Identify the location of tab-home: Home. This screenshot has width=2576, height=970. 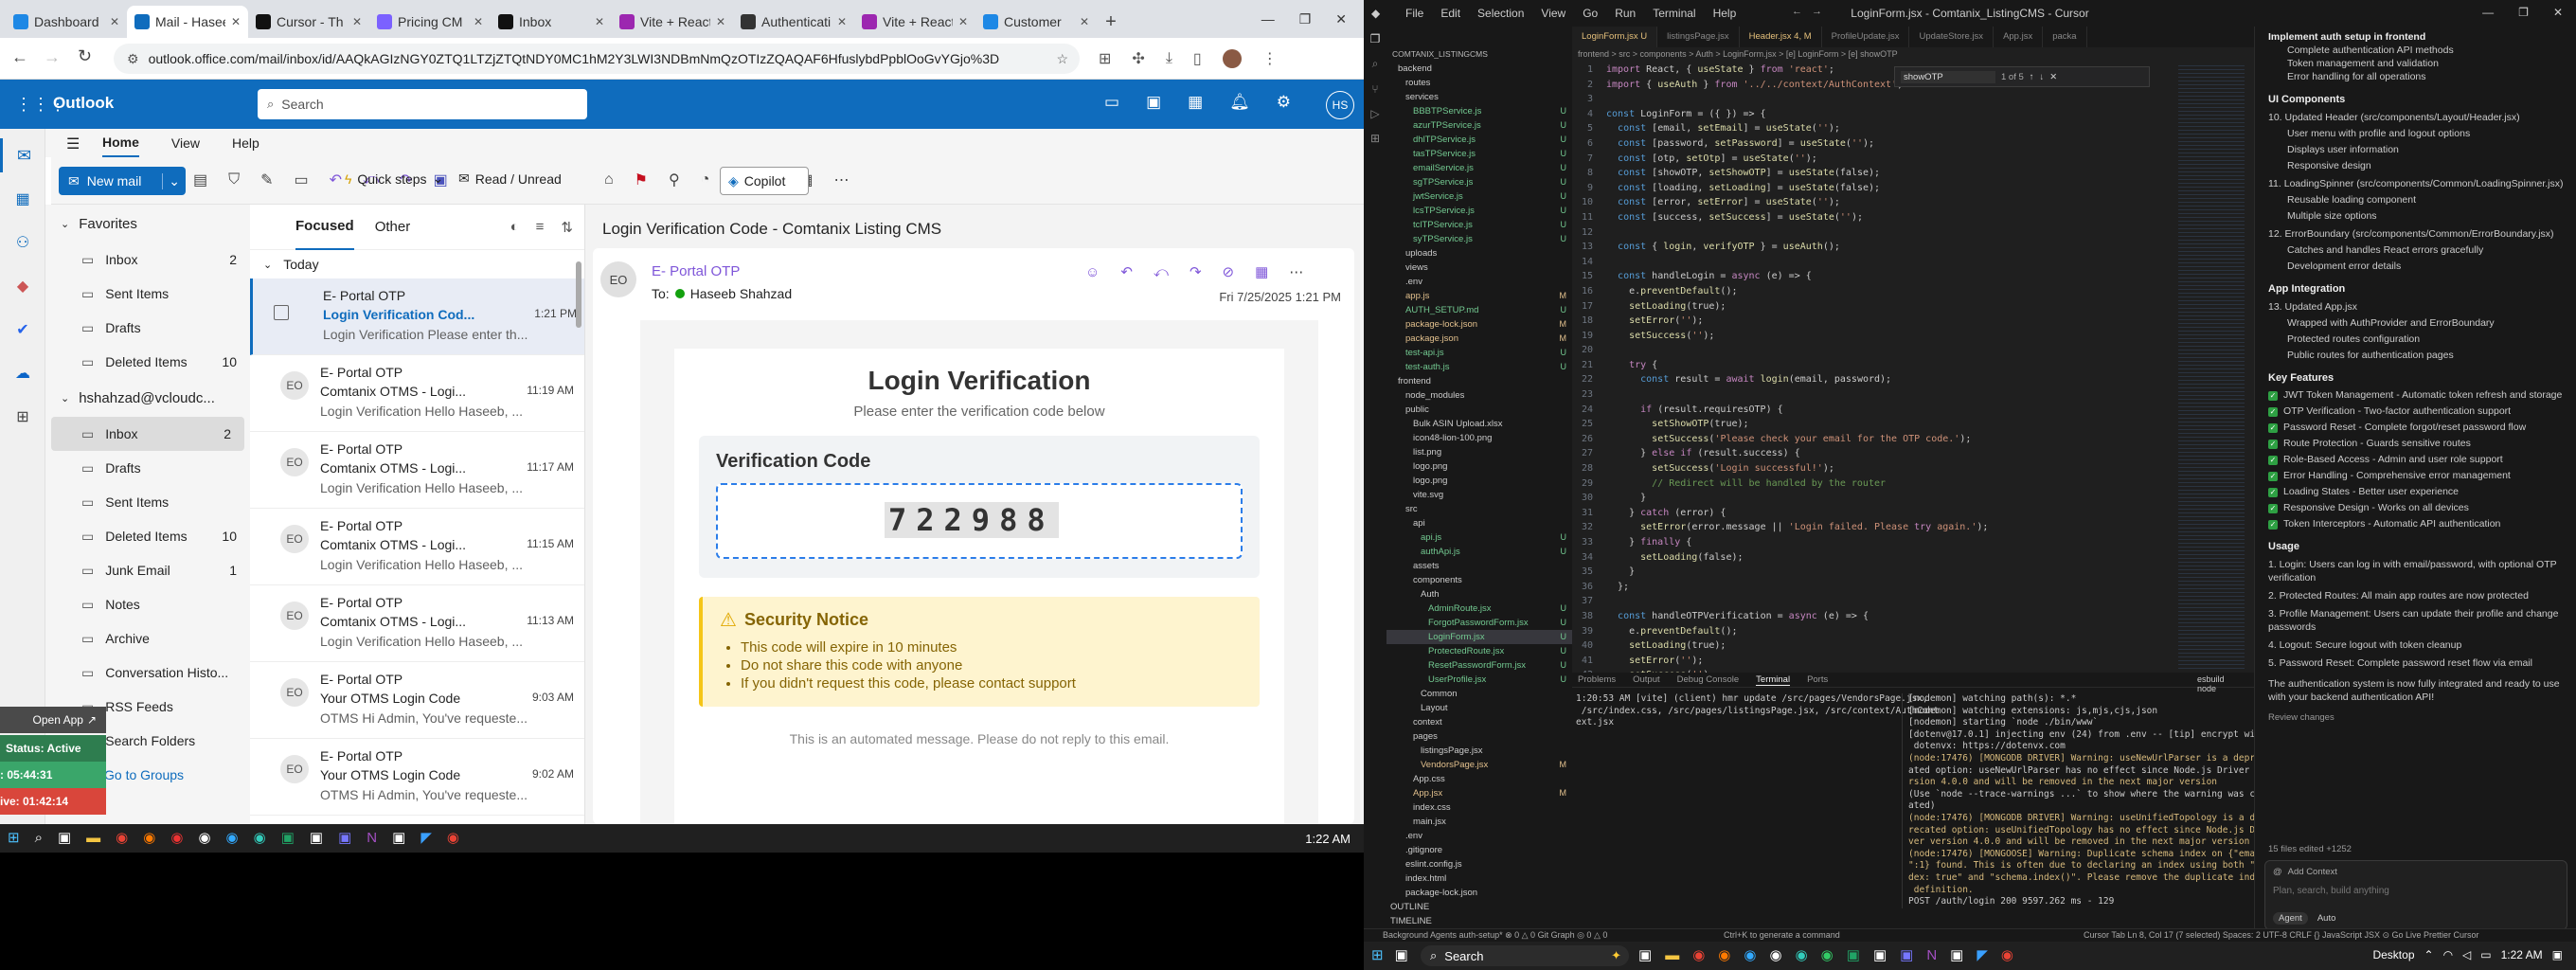
(120, 143).